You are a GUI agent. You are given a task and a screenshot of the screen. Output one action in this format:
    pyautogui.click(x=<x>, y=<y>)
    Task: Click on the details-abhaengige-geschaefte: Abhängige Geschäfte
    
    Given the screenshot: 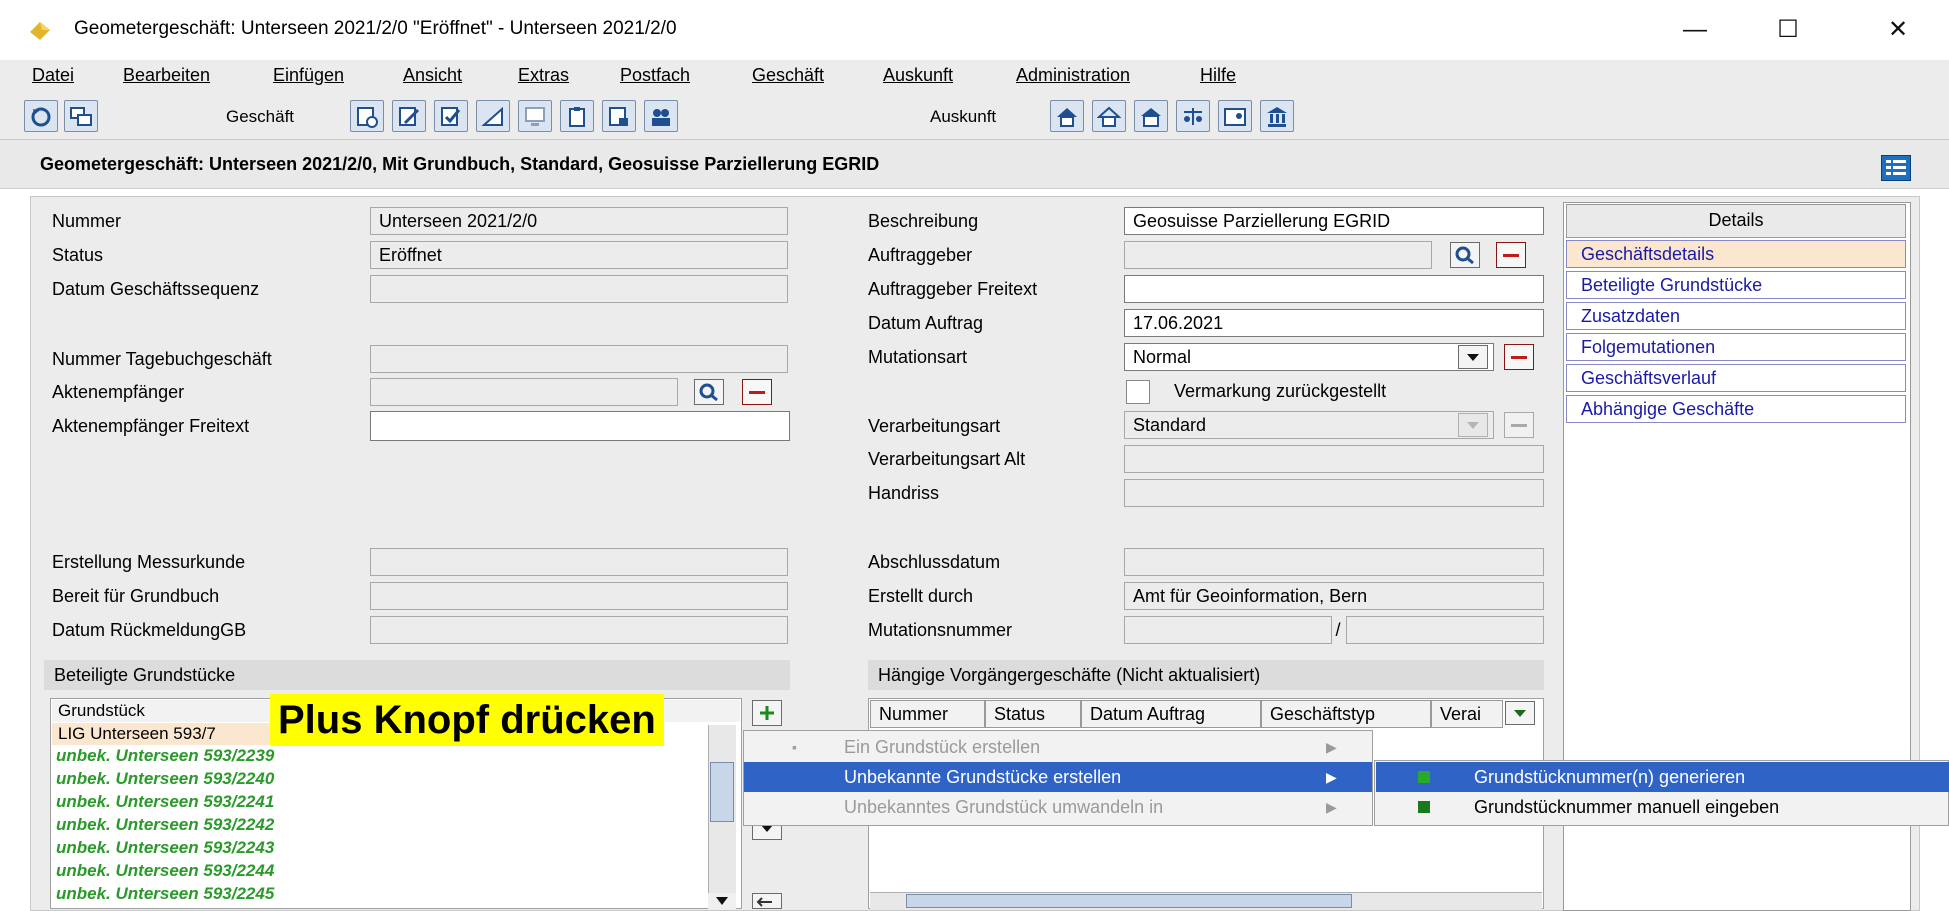 What is the action you would take?
    pyautogui.click(x=1736, y=409)
    